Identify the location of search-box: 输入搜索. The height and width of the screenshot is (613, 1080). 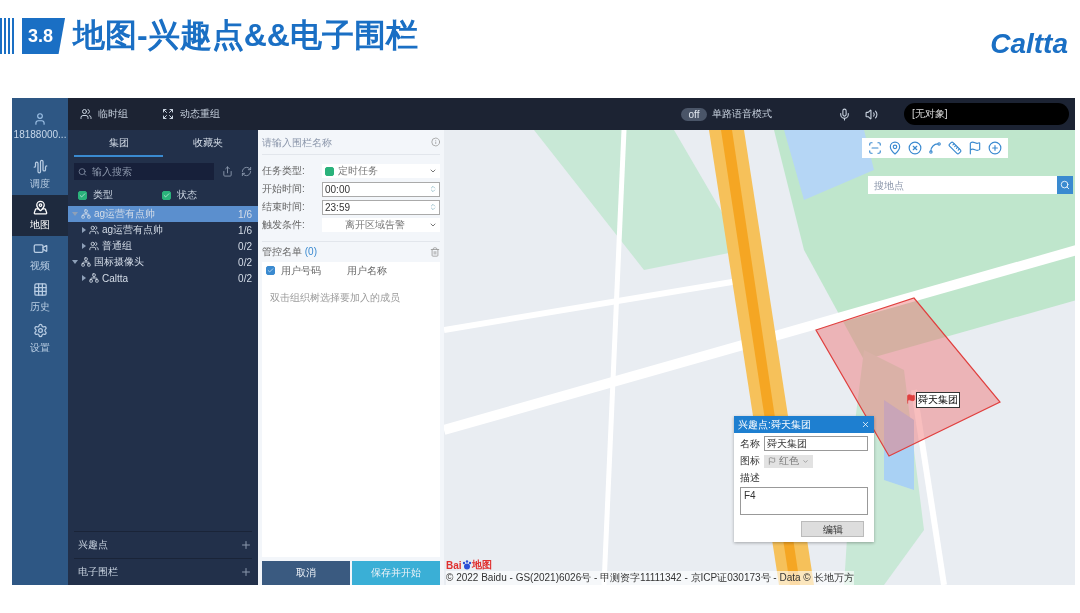
(144, 171).